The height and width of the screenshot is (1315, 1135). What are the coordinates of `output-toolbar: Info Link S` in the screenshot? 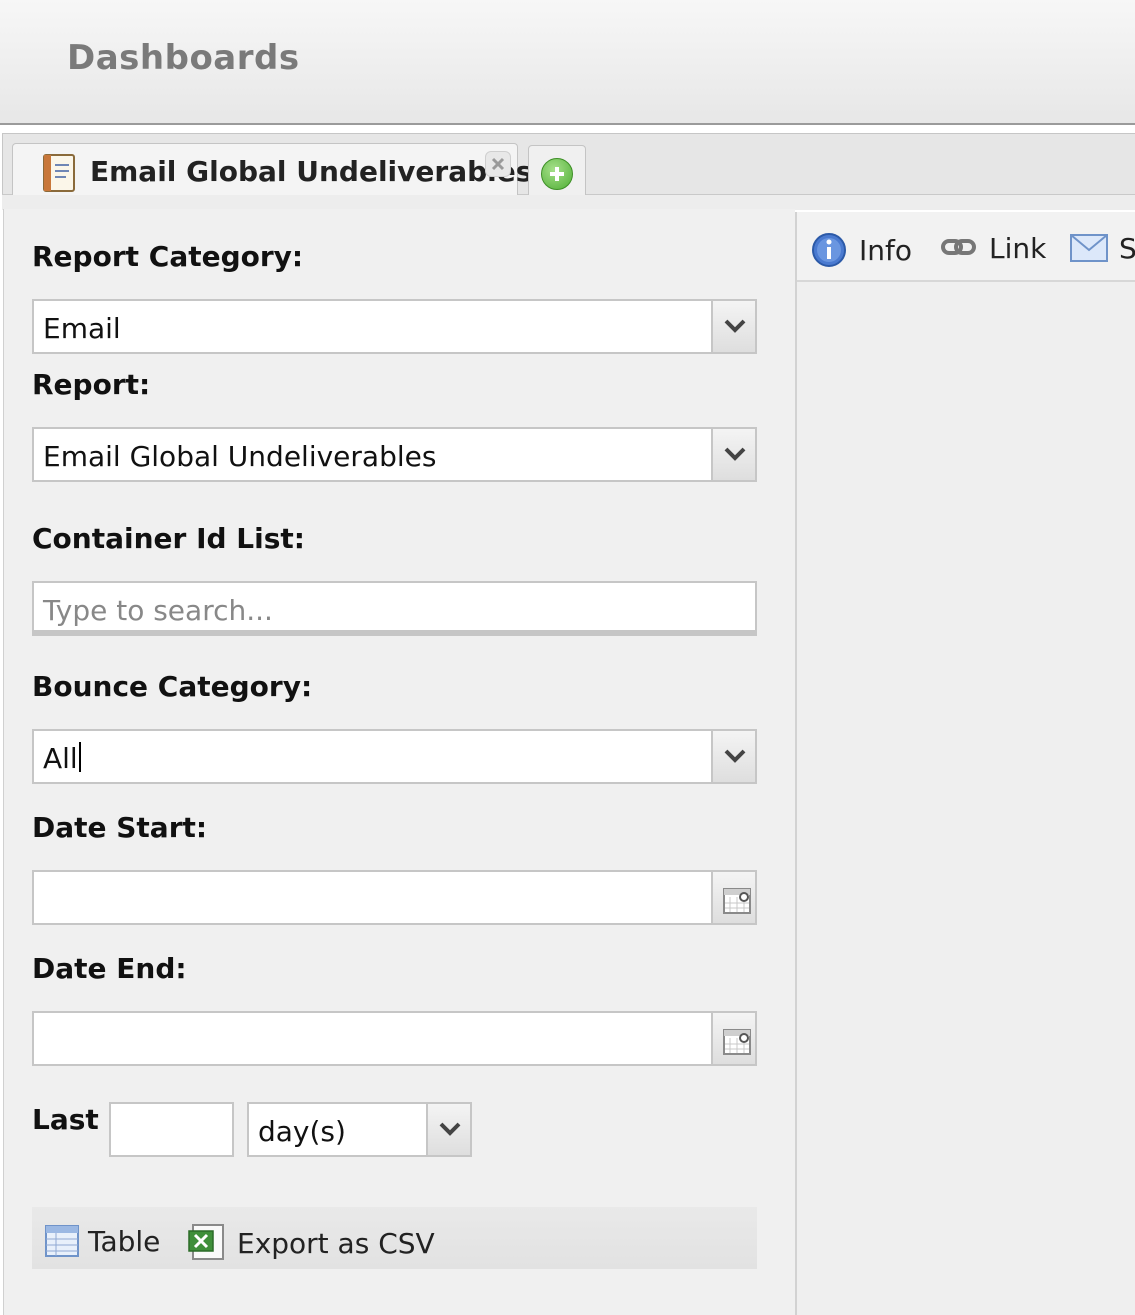 It's located at (966, 247).